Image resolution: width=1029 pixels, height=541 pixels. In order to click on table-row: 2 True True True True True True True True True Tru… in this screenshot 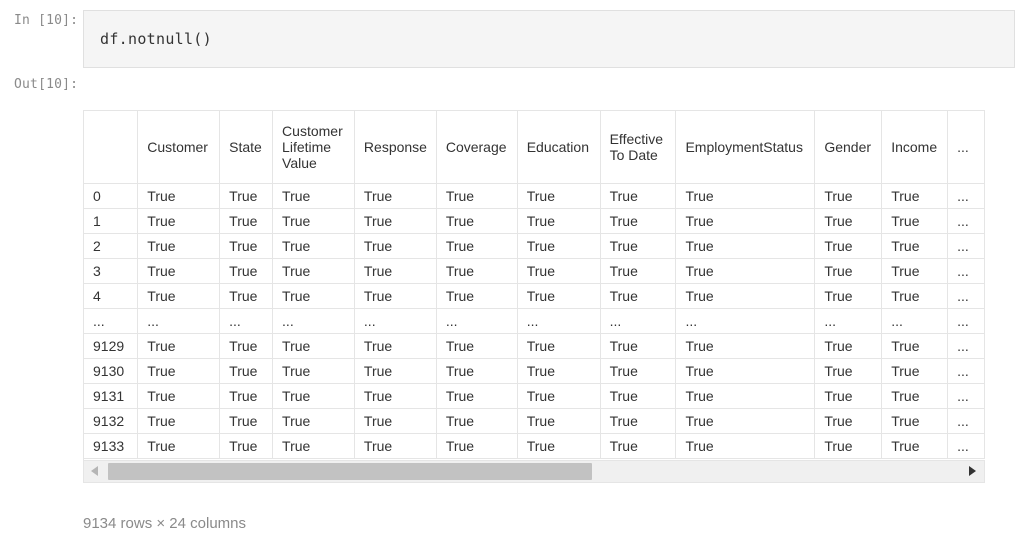, I will do `click(534, 246)`.